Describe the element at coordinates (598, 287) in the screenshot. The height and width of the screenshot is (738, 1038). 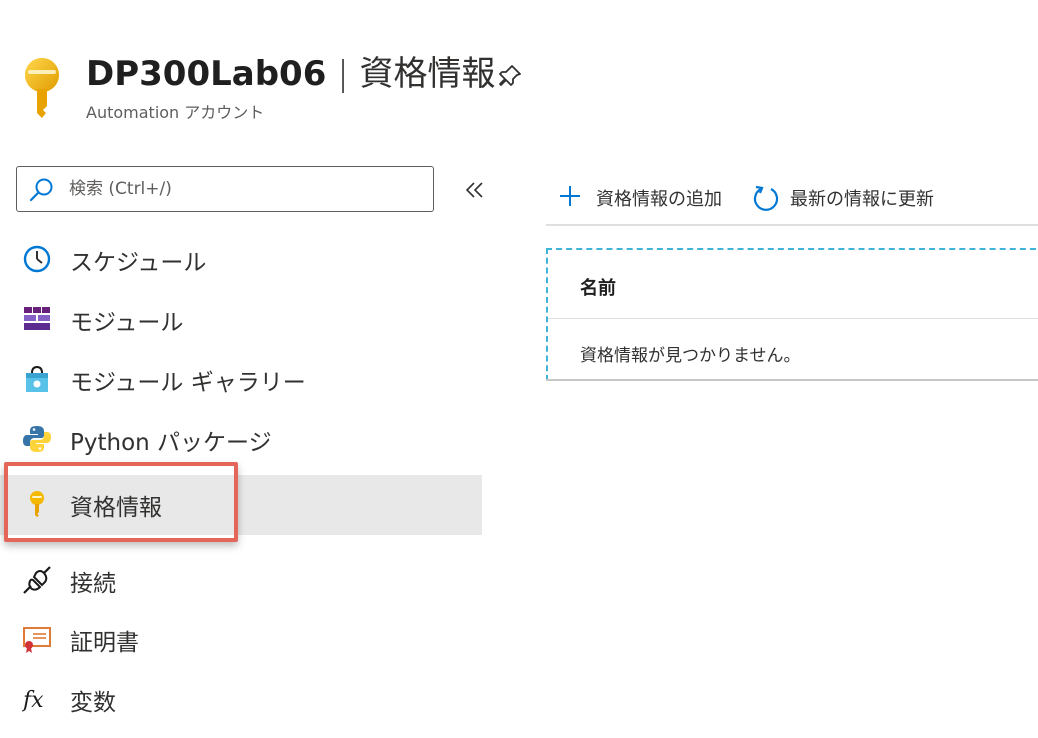
I see `column-header-name: 名前` at that location.